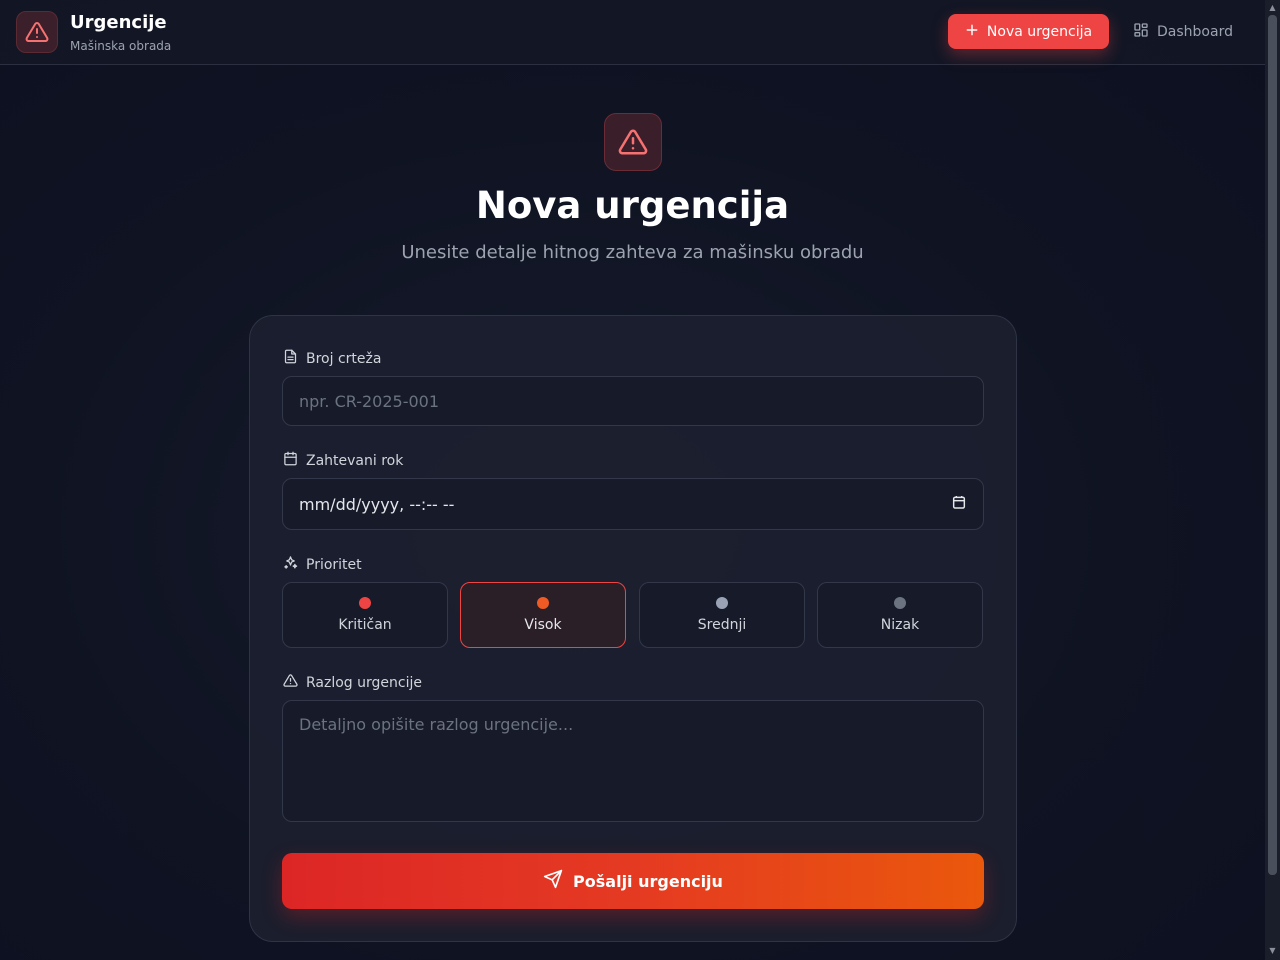 The image size is (1280, 960). I want to click on warning-icon, so click(37, 32).